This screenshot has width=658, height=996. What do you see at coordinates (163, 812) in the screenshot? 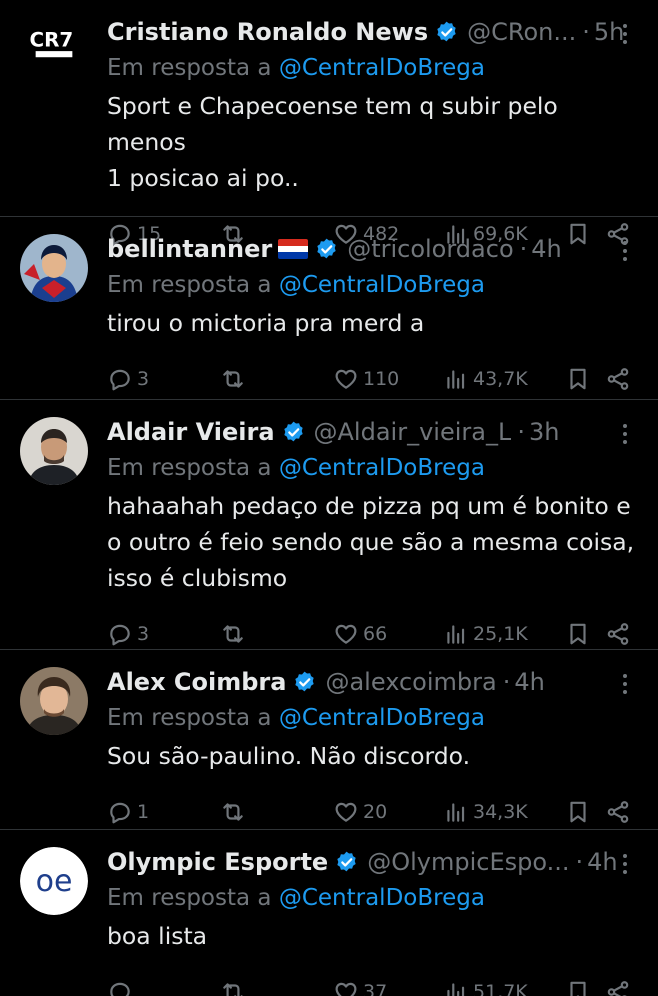
I see `reply-button: 1` at bounding box center [163, 812].